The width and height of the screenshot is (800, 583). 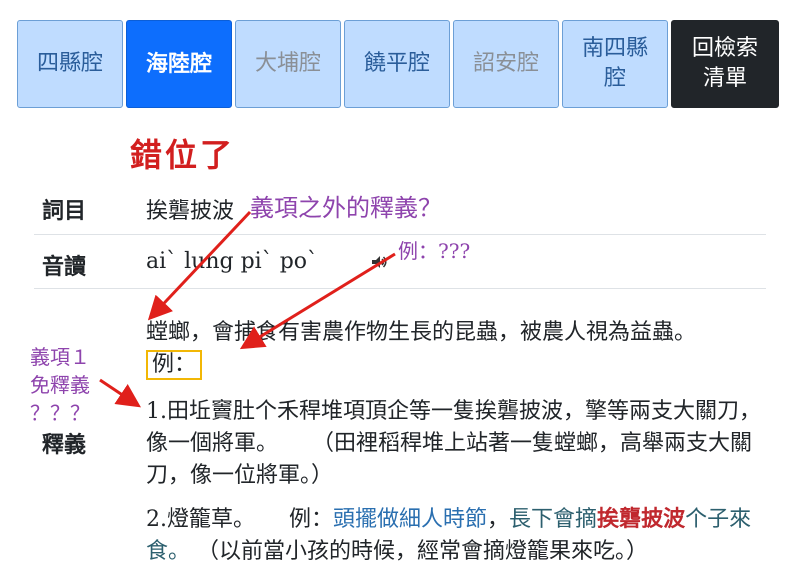 What do you see at coordinates (199, 265) in the screenshot?
I see `arrow-to-general-def` at bounding box center [199, 265].